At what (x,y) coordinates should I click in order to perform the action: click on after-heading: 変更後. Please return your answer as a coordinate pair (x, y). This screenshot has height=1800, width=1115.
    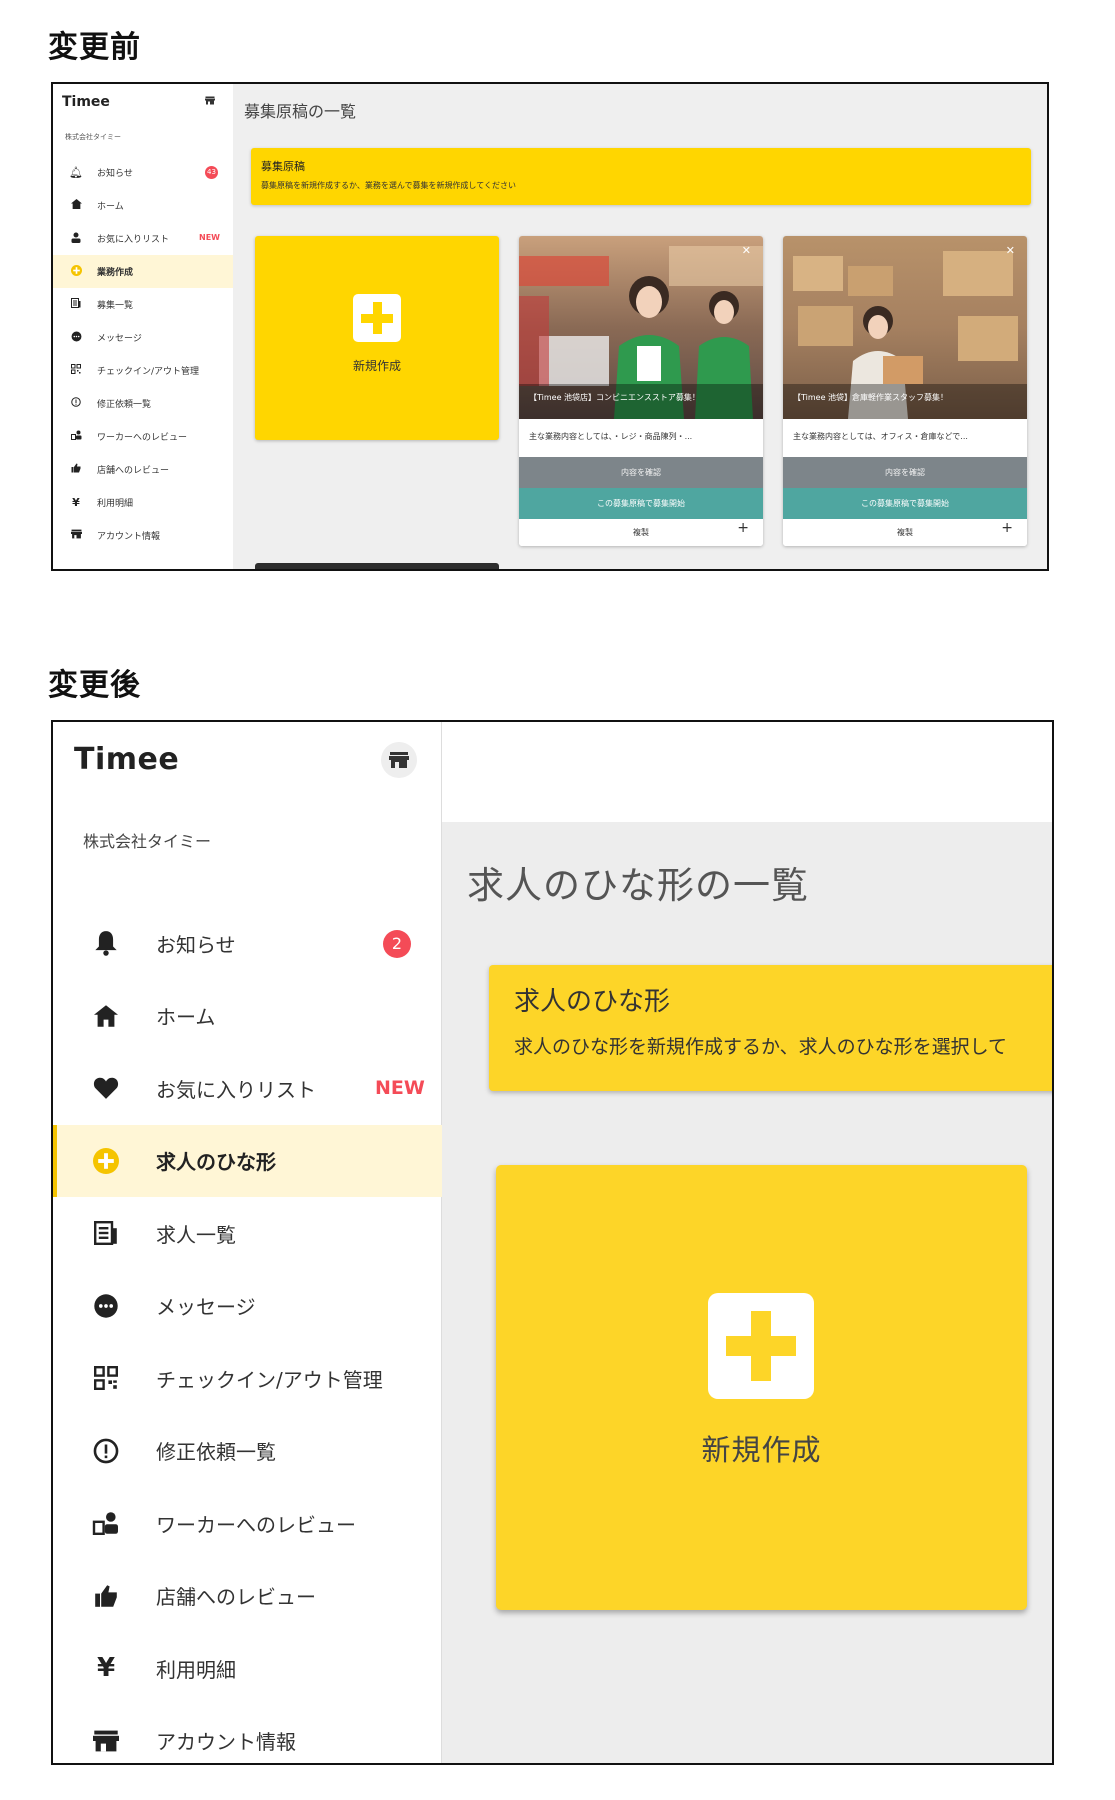
    Looking at the image, I should click on (94, 685).